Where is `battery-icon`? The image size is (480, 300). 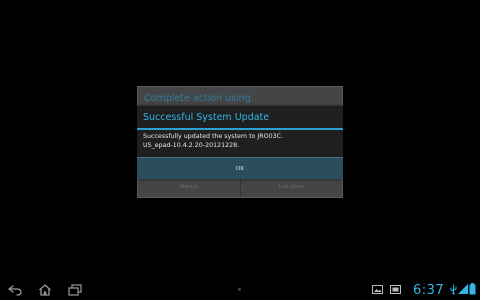
battery-icon is located at coordinates (472, 289).